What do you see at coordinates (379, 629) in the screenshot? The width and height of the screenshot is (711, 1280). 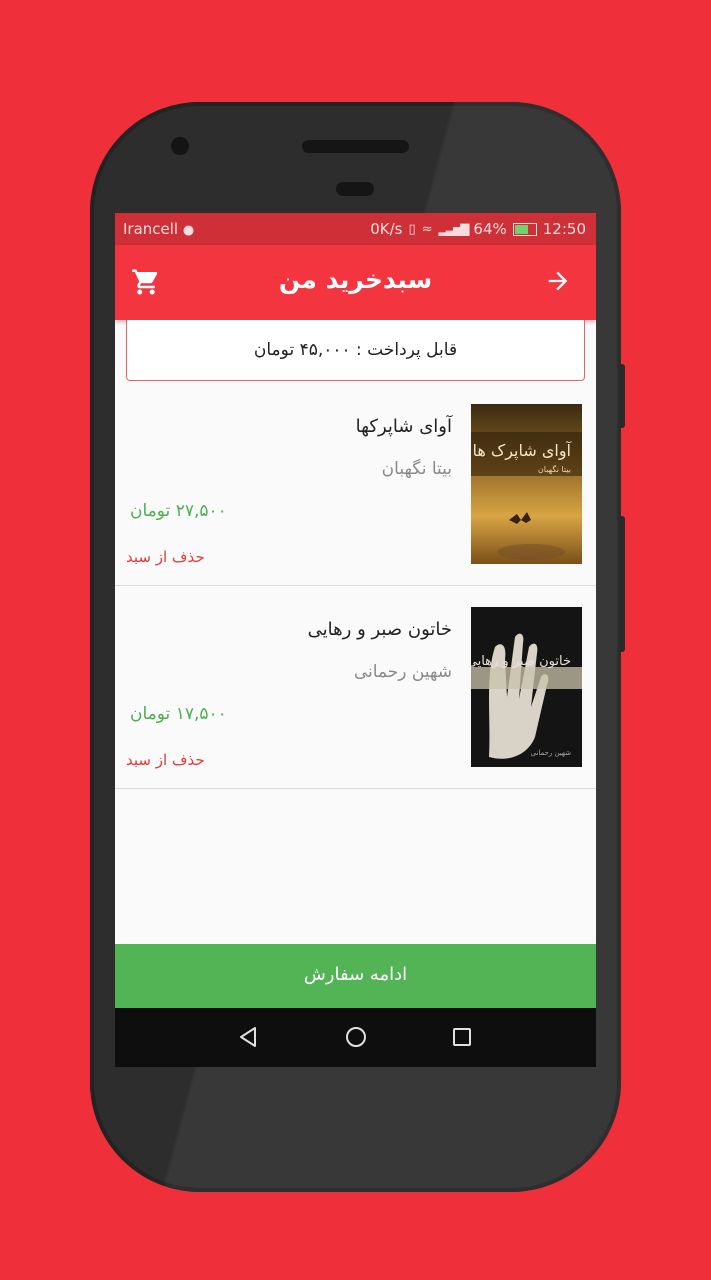 I see `book-title: خاتون صبر و رهایی` at bounding box center [379, 629].